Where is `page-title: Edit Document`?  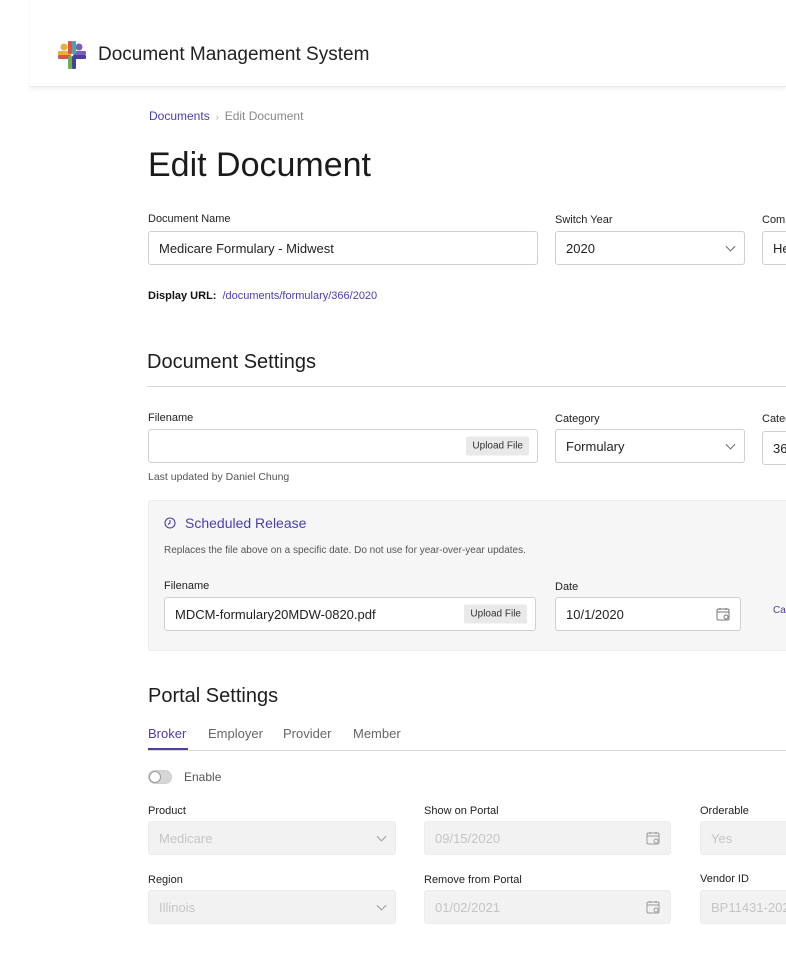 page-title: Edit Document is located at coordinates (259, 165).